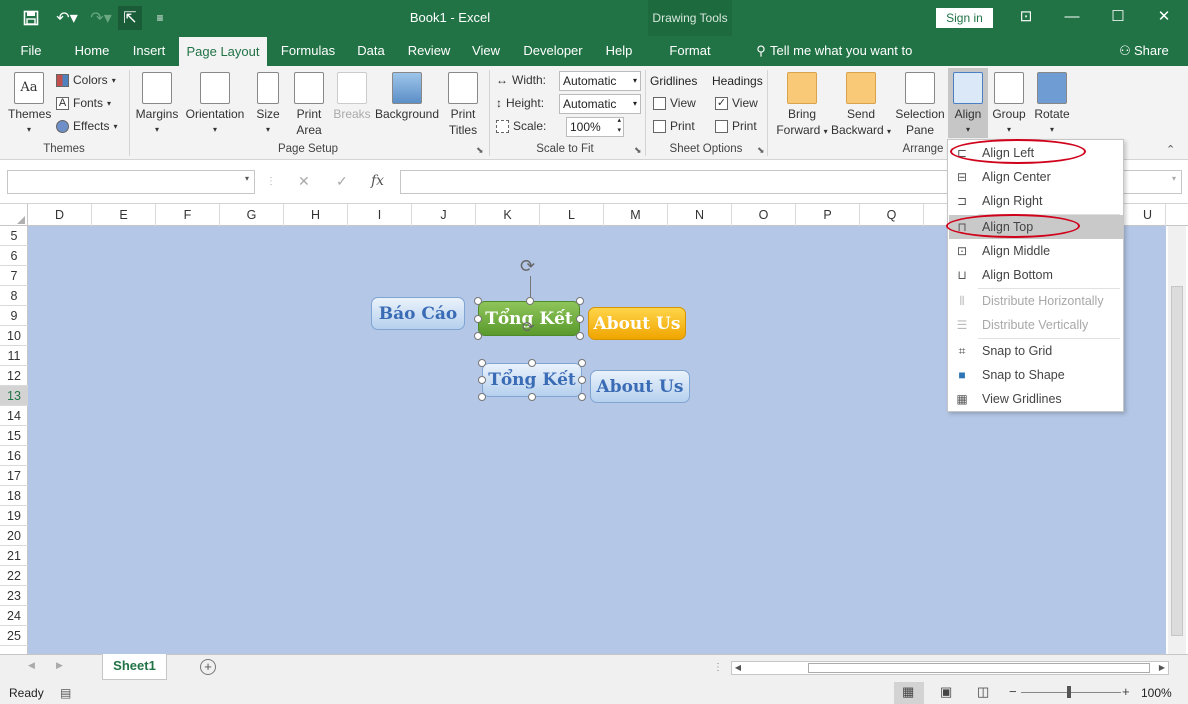 This screenshot has height=704, width=1188. Describe the element at coordinates (463, 105) in the screenshot. I see `print-titles-button: Print Titles` at that location.